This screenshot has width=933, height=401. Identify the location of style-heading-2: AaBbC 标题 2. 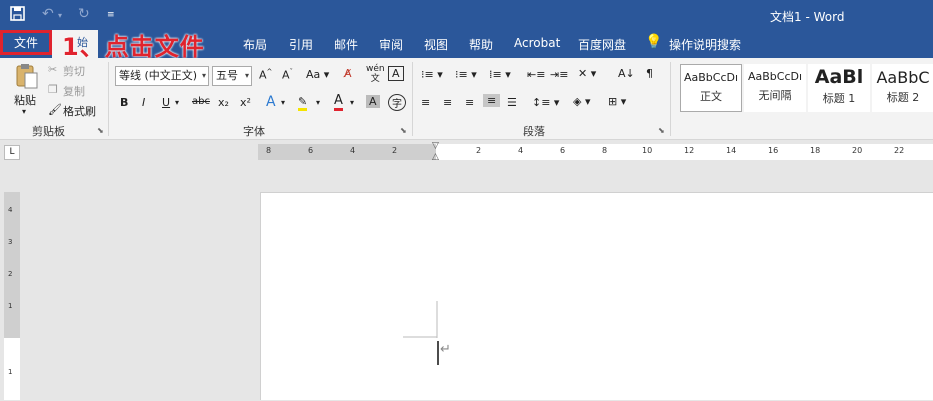
(902, 88).